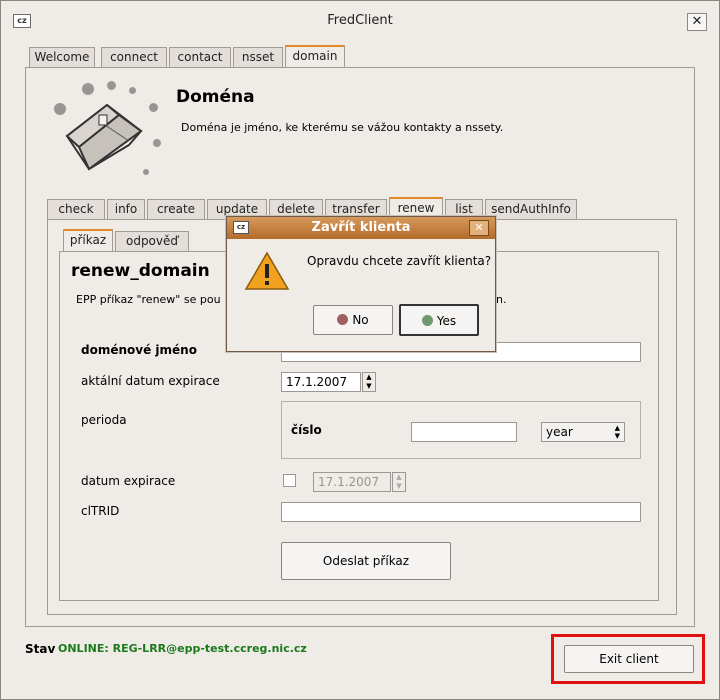 This screenshot has width=720, height=700. I want to click on tab-label: info, so click(126, 209).